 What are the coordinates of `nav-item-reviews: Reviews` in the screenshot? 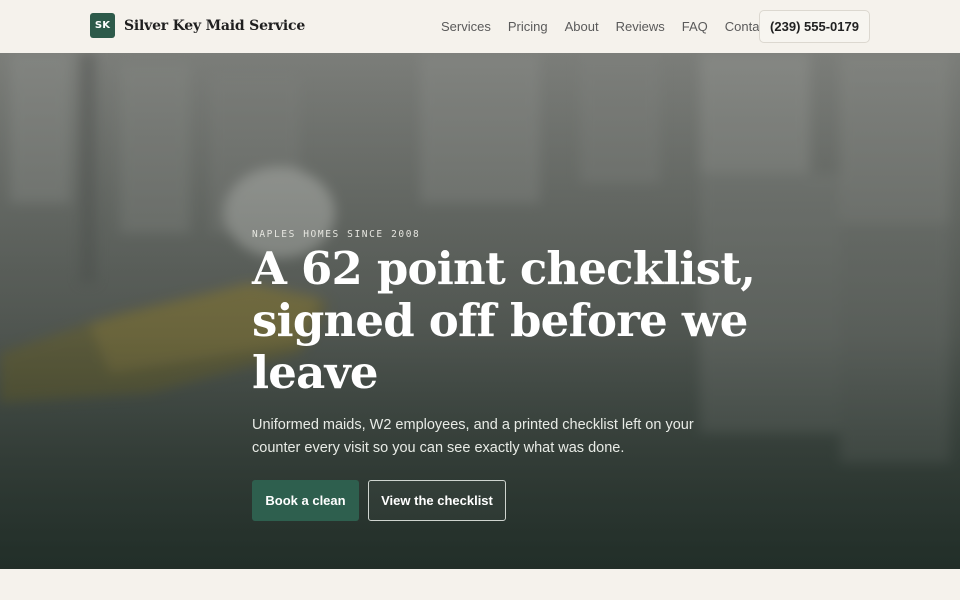 It's located at (640, 26).